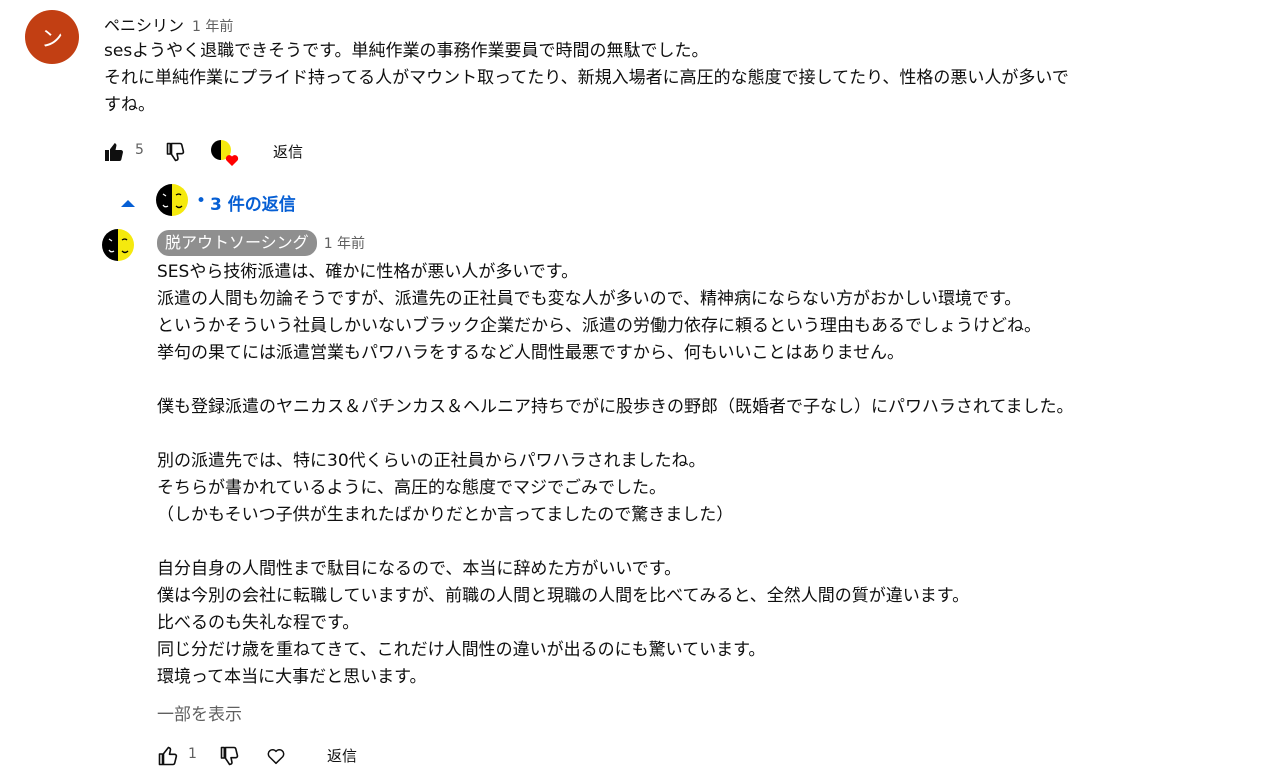 The width and height of the screenshot is (1261, 780). Describe the element at coordinates (51, 39) in the screenshot. I see `avatar-letter: ン` at that location.